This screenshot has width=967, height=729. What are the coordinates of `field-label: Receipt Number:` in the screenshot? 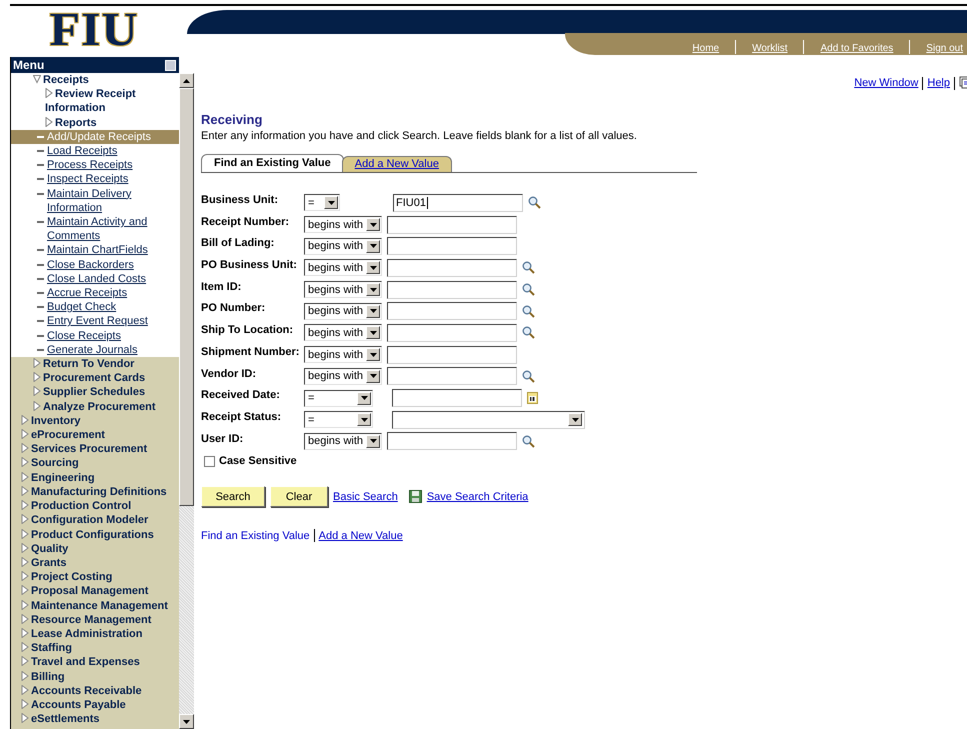 It's located at (245, 221).